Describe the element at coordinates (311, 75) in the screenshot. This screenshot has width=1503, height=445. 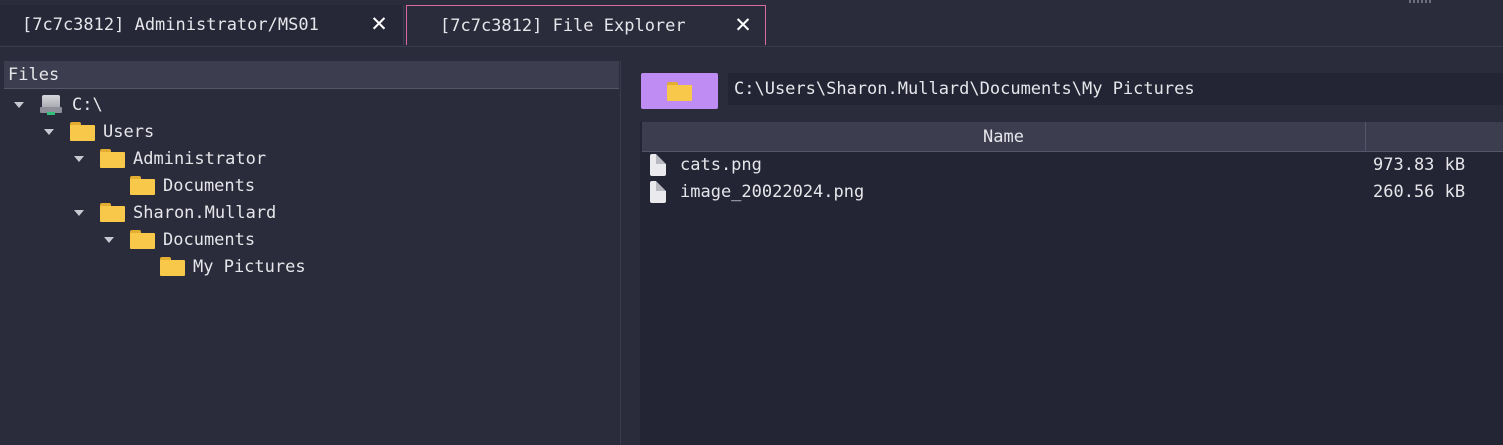
I see `tree-header: Files` at that location.